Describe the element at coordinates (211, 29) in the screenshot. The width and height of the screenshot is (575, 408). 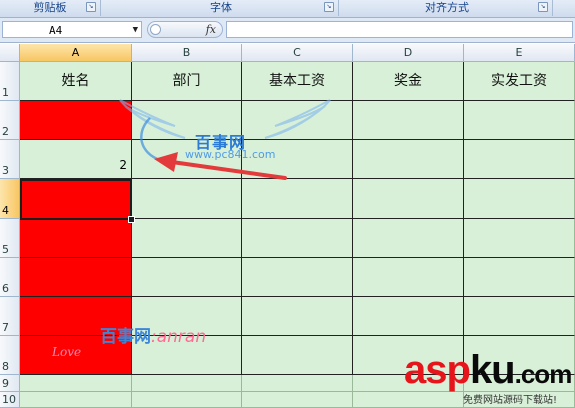
I see `fx-icon: fx` at that location.